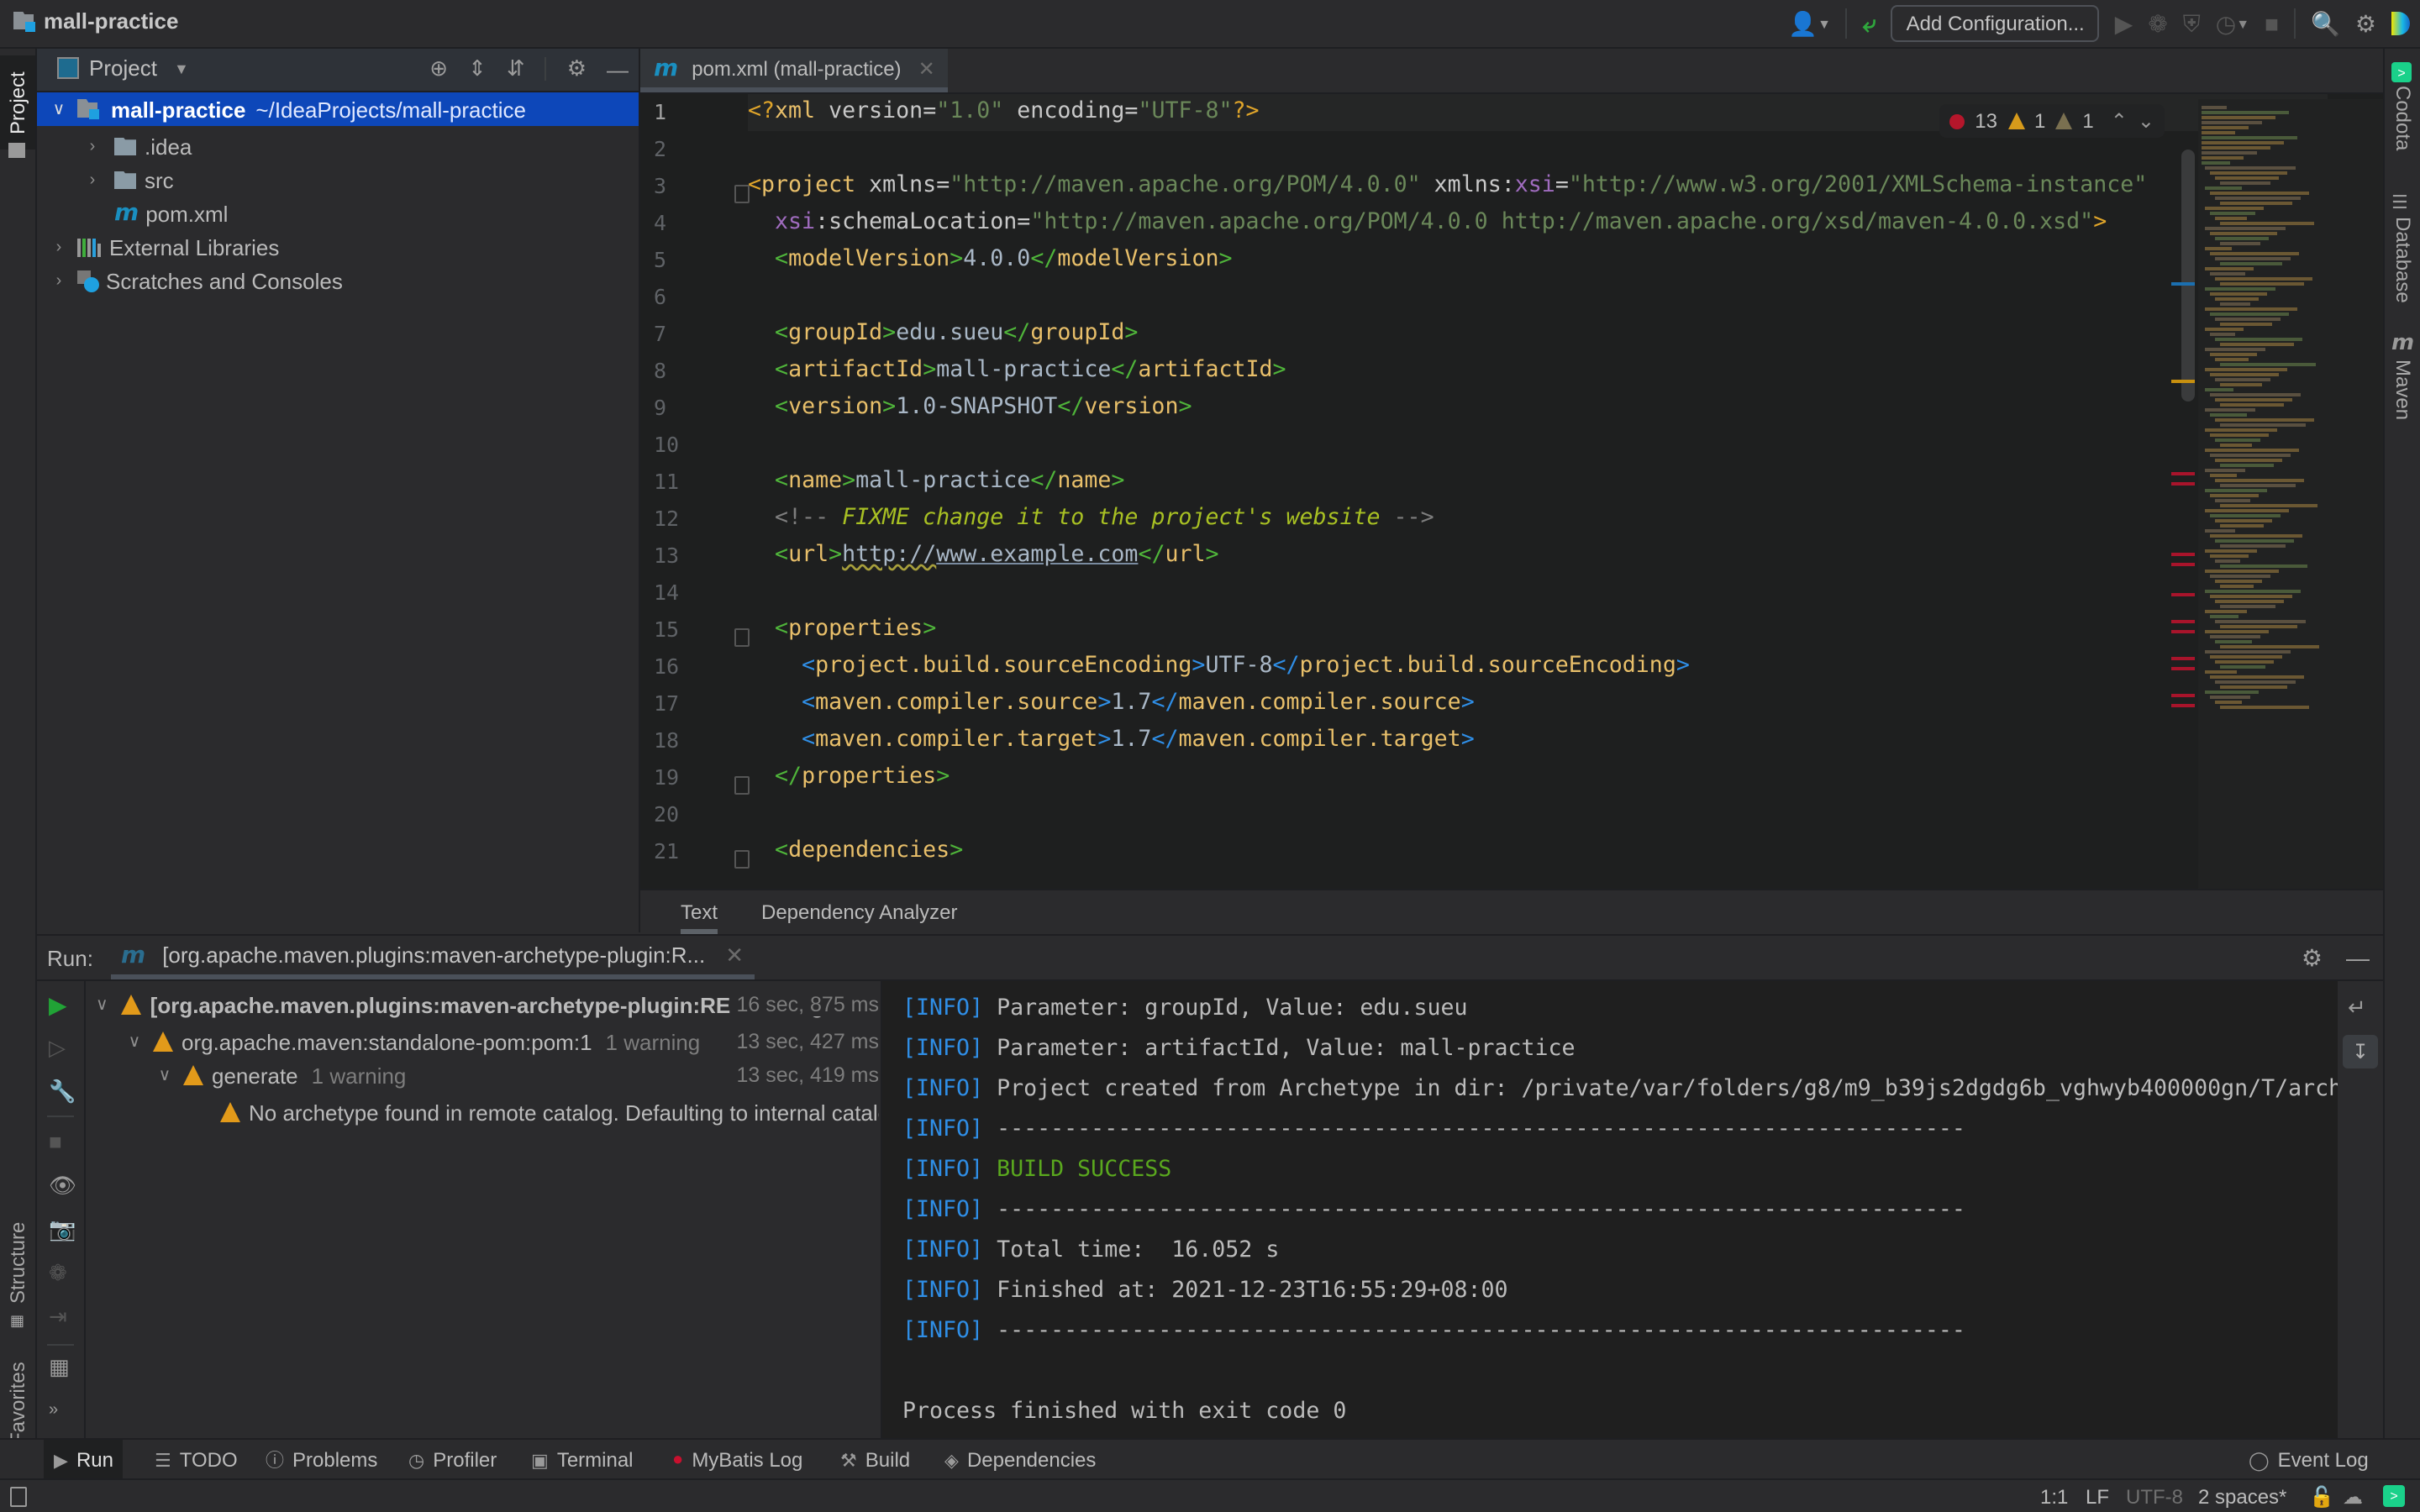 This screenshot has height=1512, width=2420. What do you see at coordinates (2403, 106) in the screenshot?
I see `tool-tab-codota: > Codota` at bounding box center [2403, 106].